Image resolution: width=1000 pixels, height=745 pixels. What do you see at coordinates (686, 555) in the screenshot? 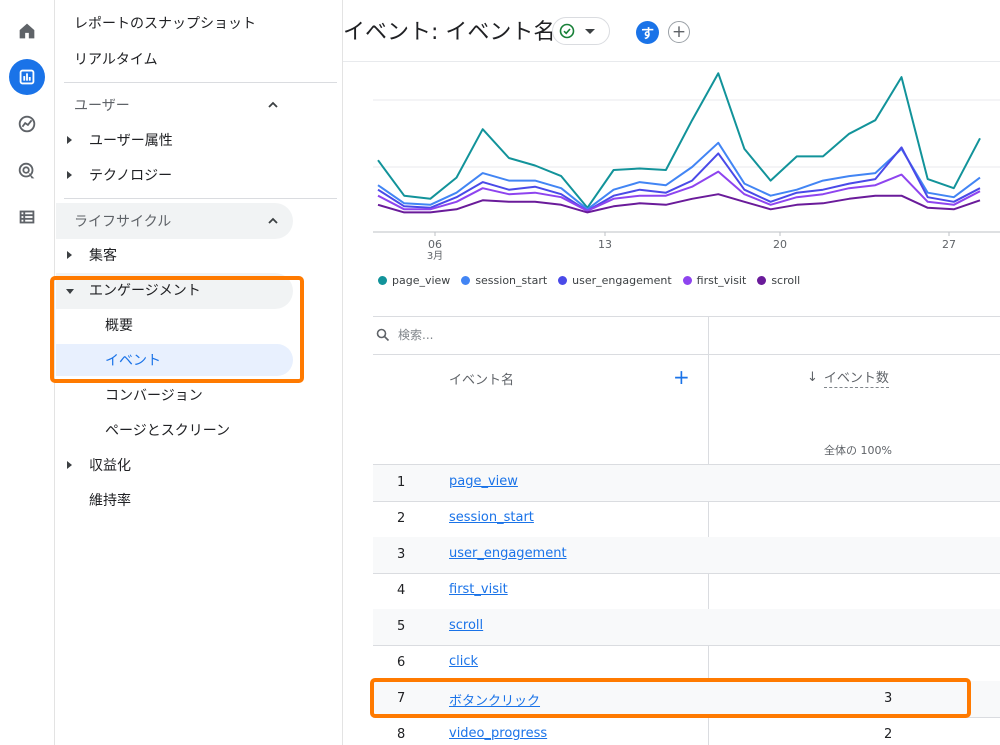
I see `table-row: 3 user_engagement` at bounding box center [686, 555].